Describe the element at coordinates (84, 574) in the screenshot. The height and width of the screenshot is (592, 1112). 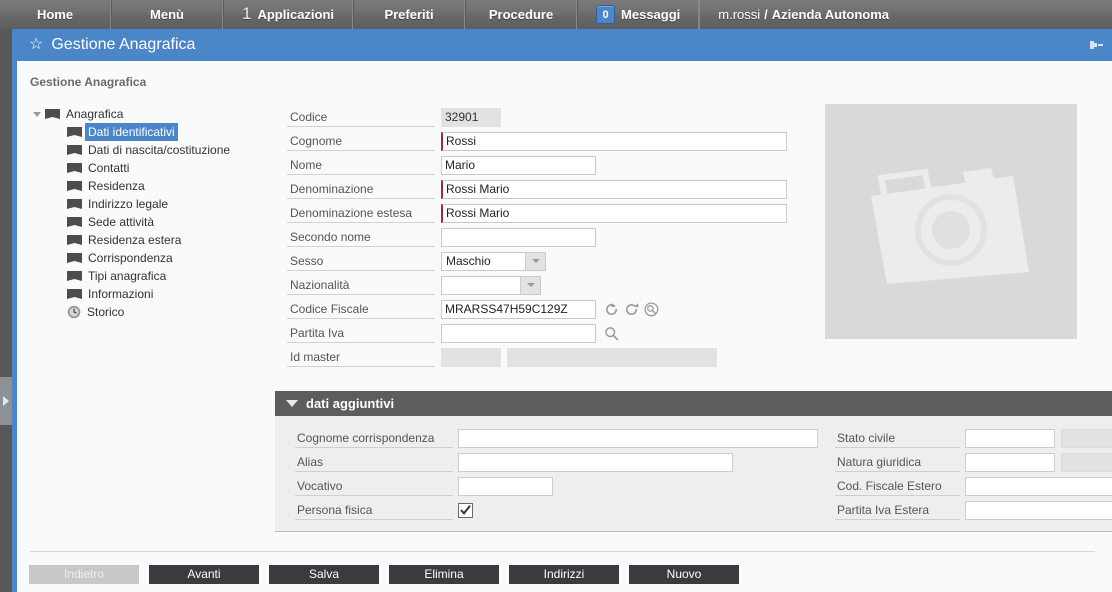
I see `indietro-button: Indietro` at that location.